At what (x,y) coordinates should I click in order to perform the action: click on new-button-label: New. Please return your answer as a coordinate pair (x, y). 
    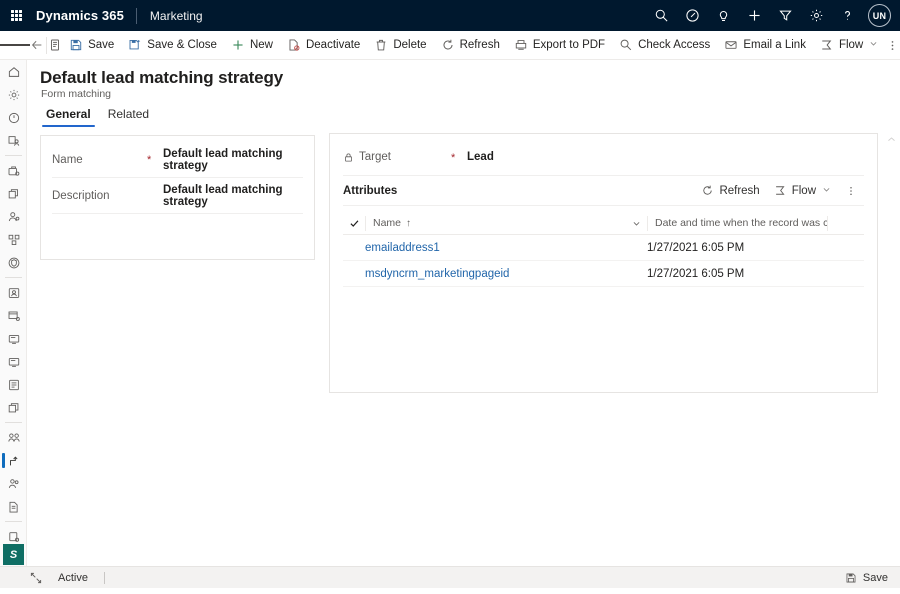
    Looking at the image, I should click on (261, 45).